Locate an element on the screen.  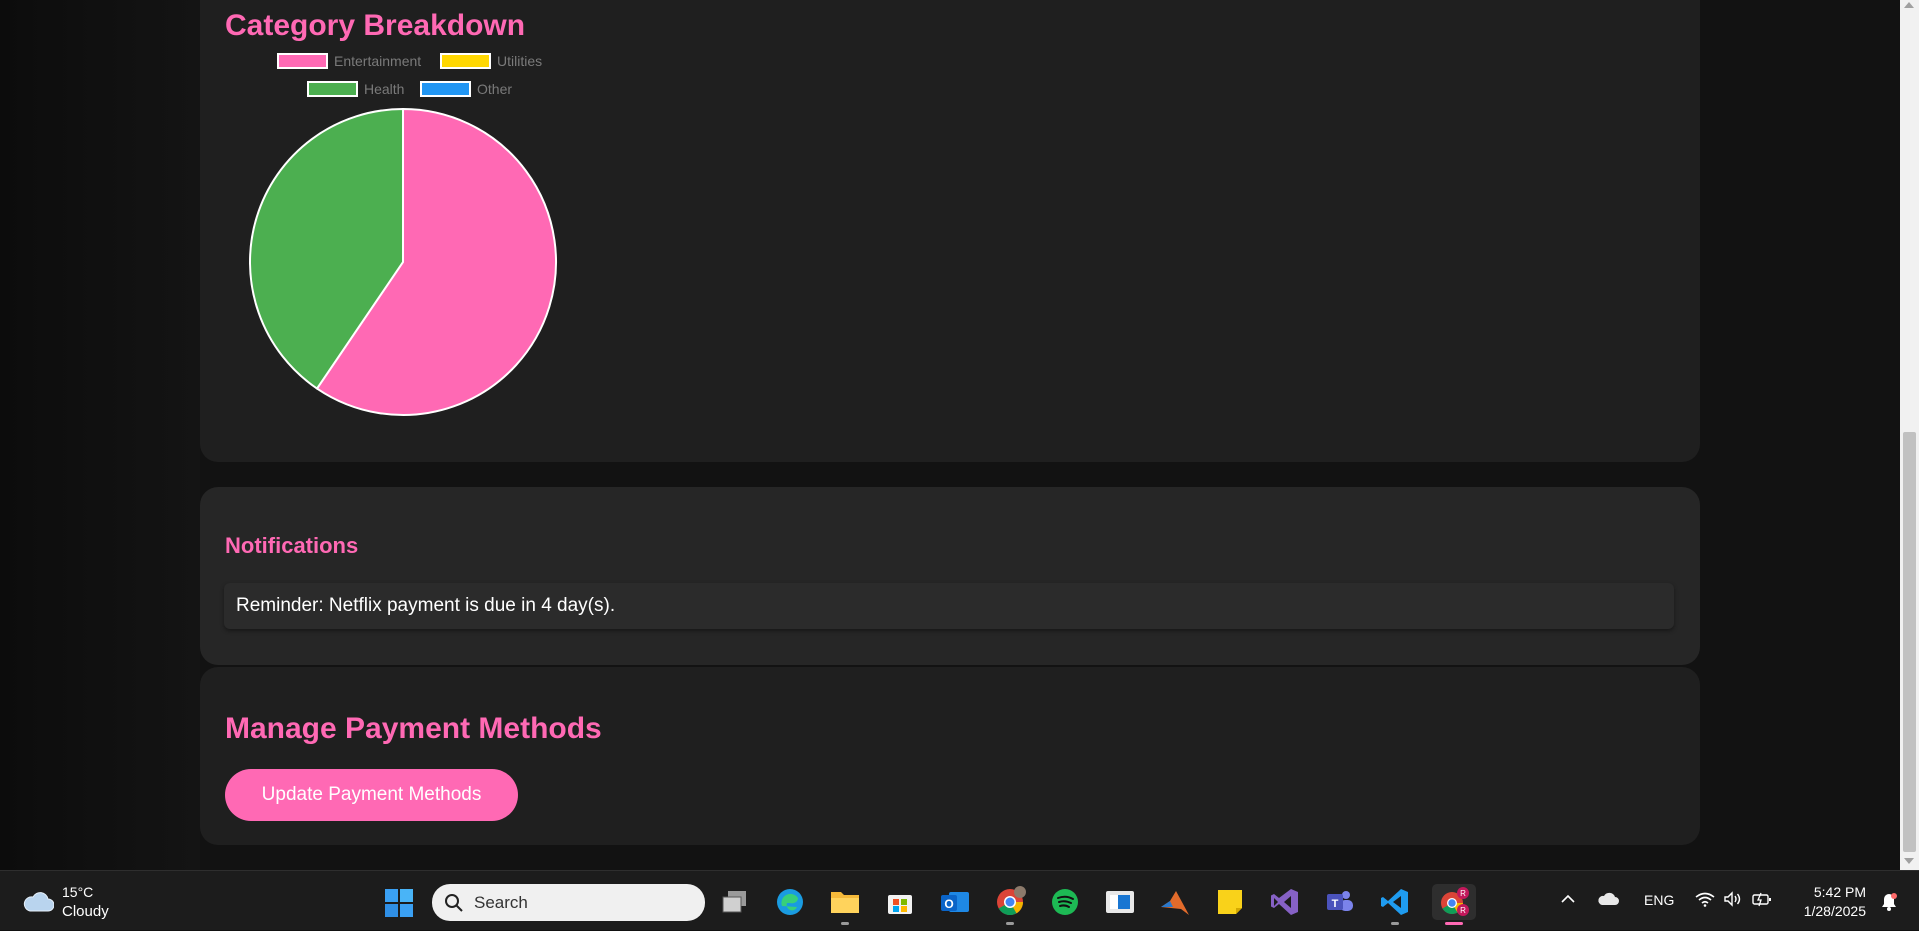
legend-swatch-health is located at coordinates (332, 89).